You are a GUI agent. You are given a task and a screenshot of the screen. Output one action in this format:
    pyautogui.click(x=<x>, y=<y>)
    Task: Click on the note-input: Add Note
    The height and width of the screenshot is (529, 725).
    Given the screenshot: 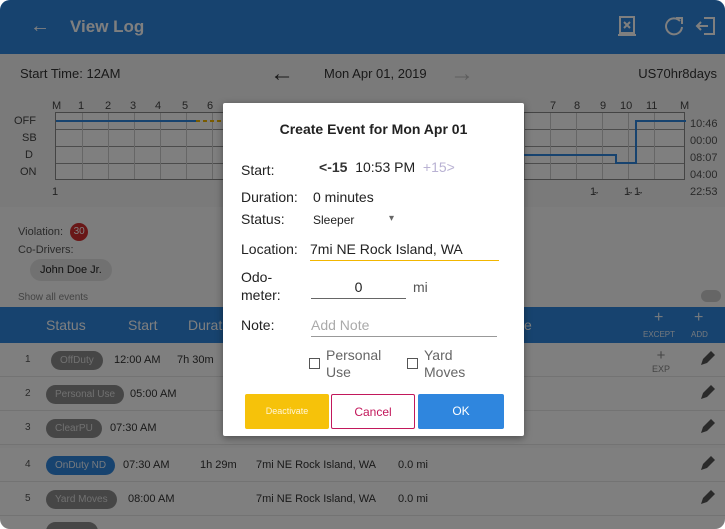 What is the action you would take?
    pyautogui.click(x=404, y=327)
    